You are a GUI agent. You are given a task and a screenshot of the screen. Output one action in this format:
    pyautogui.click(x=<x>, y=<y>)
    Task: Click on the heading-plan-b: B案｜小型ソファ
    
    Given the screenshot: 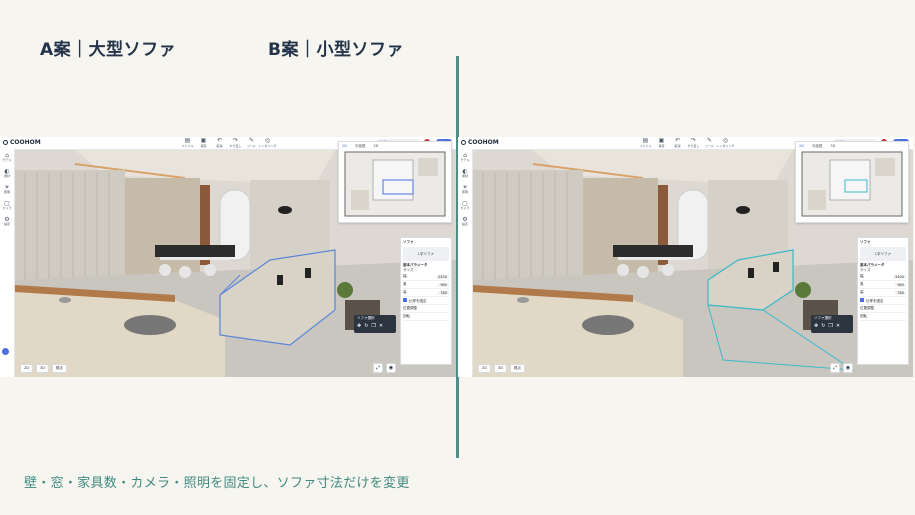 What is the action you would take?
    pyautogui.click(x=336, y=50)
    